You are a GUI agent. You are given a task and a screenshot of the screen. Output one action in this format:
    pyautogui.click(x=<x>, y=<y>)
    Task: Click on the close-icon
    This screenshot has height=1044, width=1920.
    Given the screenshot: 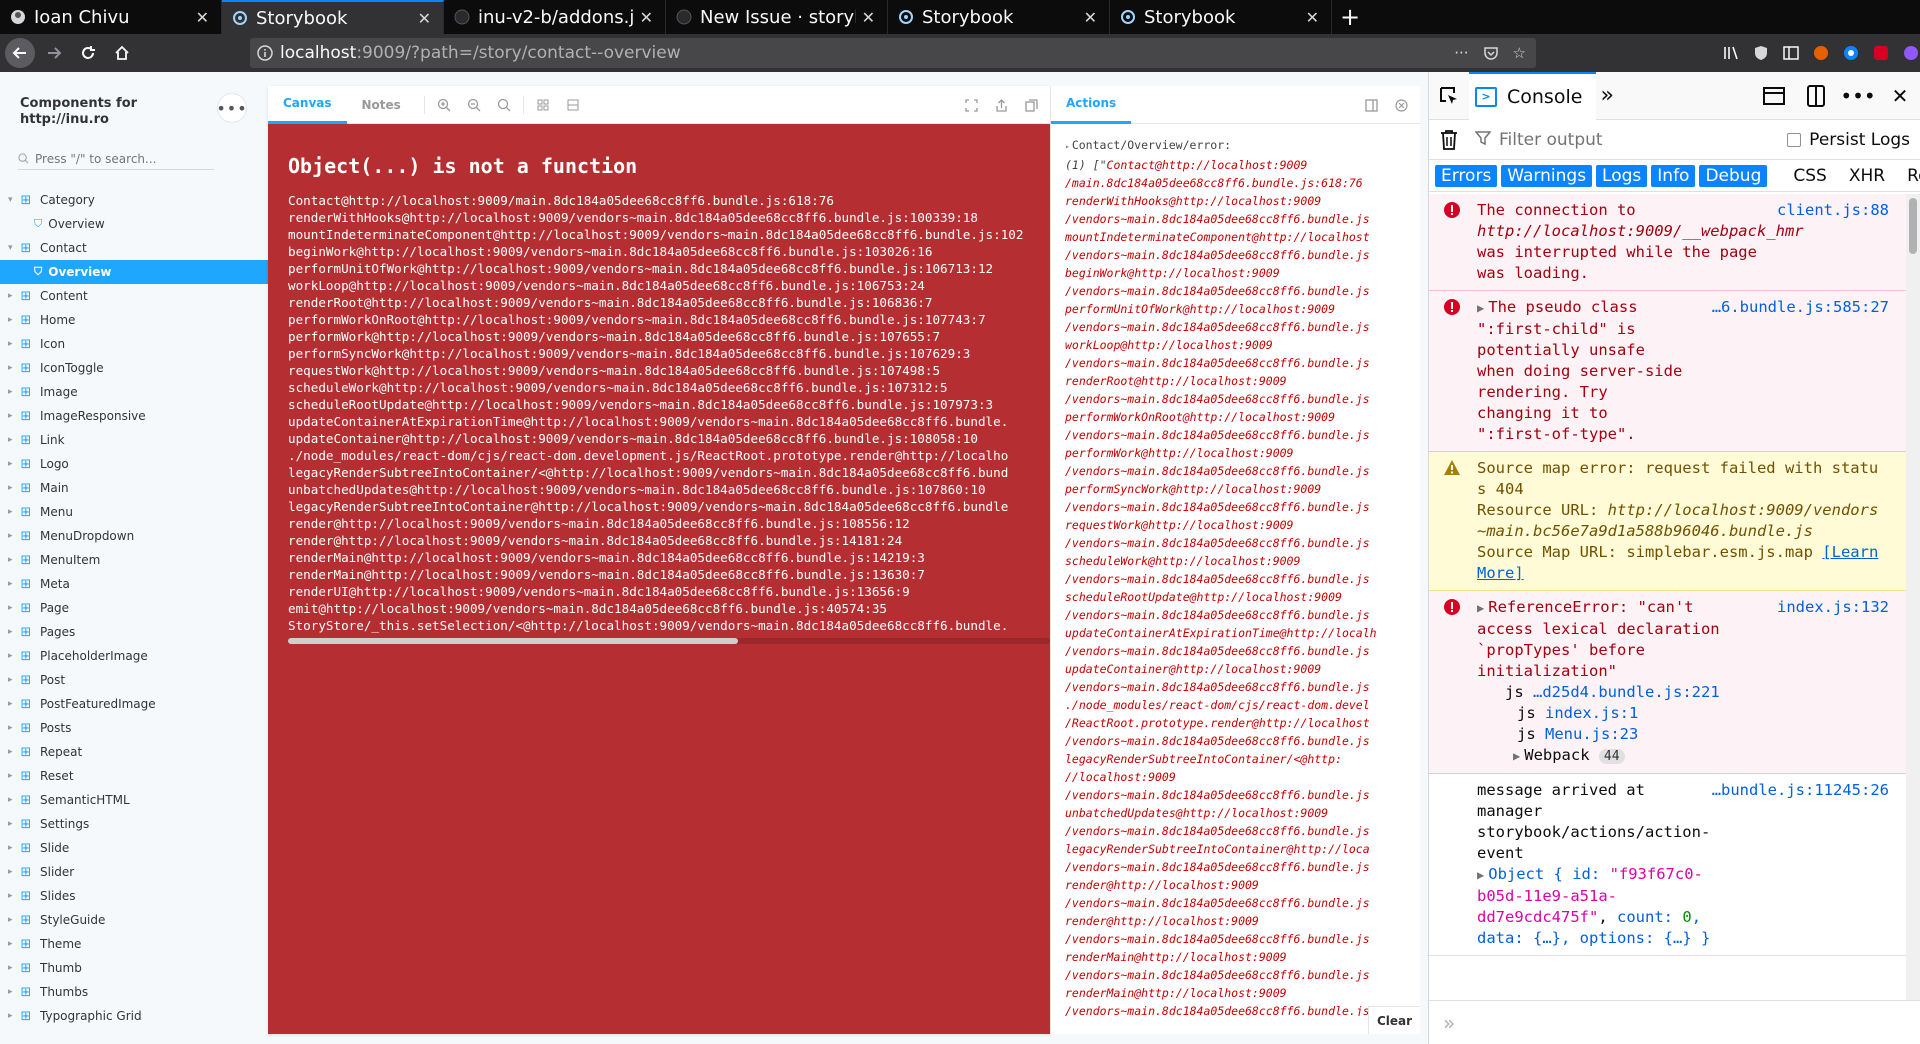 What is the action you would take?
    pyautogui.click(x=1401, y=105)
    